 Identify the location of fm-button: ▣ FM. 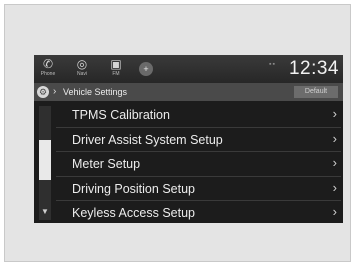
(116, 69).